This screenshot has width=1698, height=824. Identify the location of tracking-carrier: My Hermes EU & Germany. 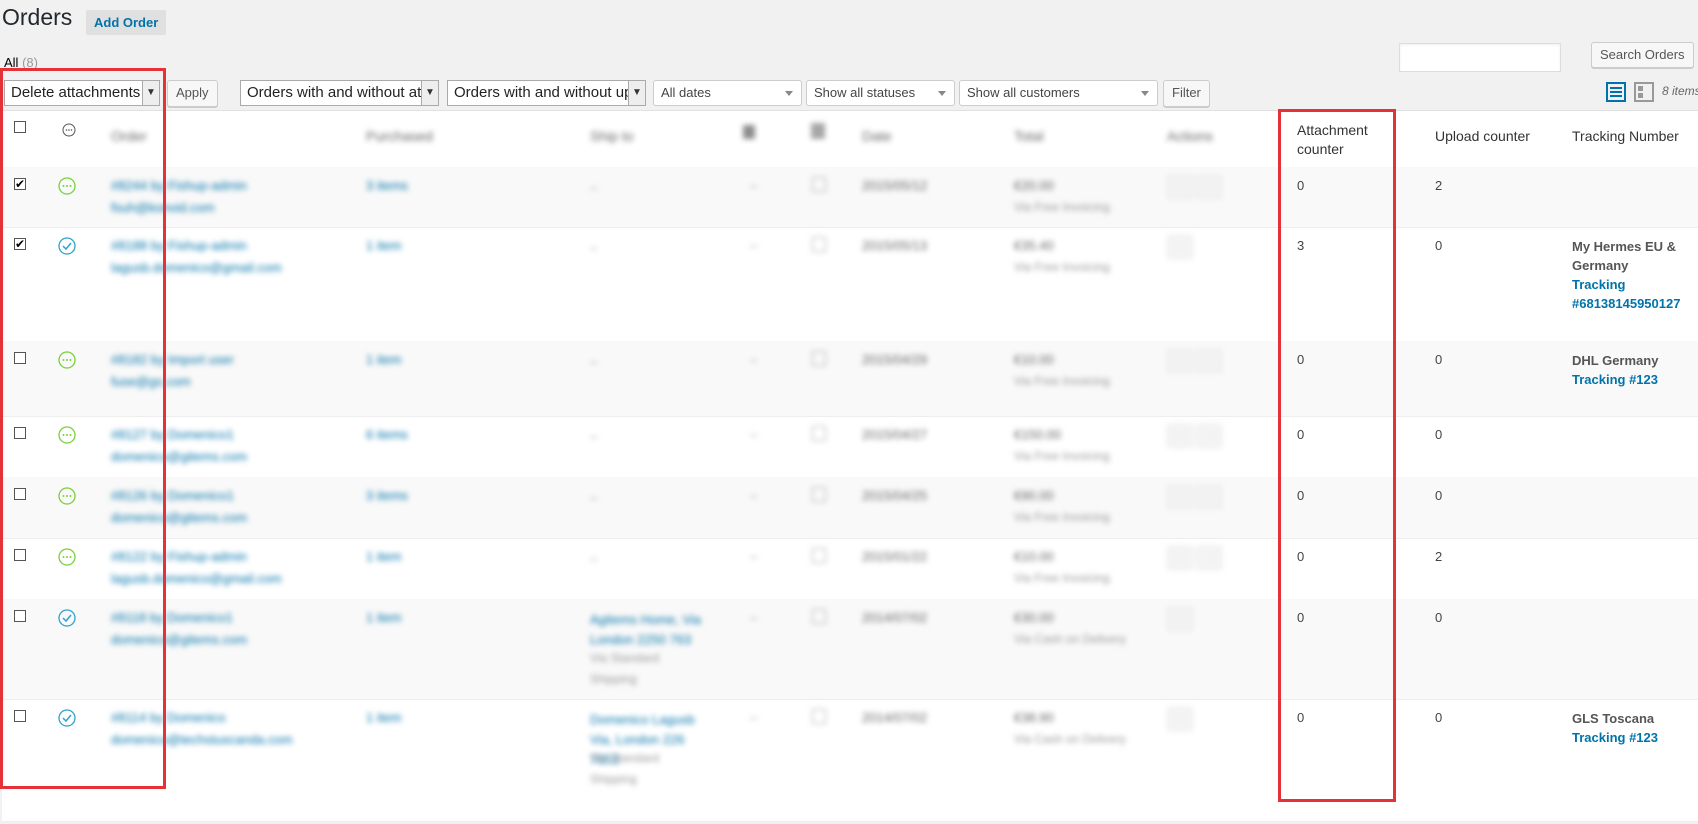
(1624, 256).